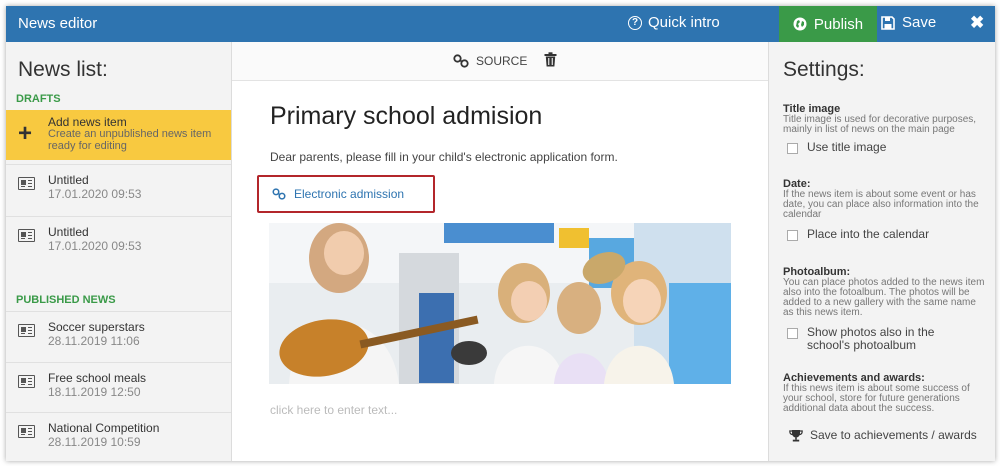 The height and width of the screenshot is (466, 1000). I want to click on globe-icon, so click(800, 24).